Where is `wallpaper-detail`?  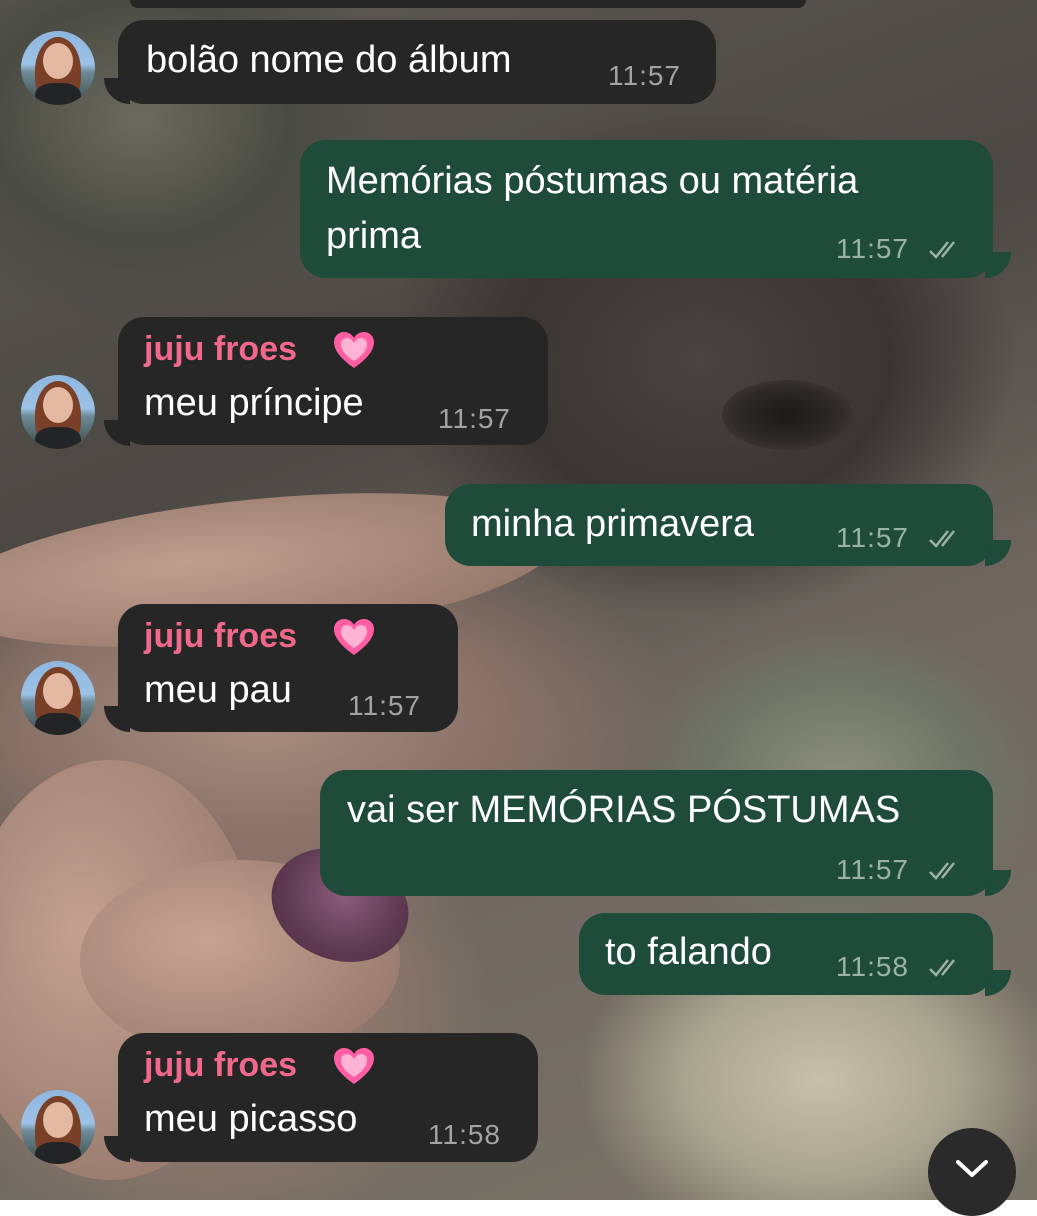 wallpaper-detail is located at coordinates (787, 415).